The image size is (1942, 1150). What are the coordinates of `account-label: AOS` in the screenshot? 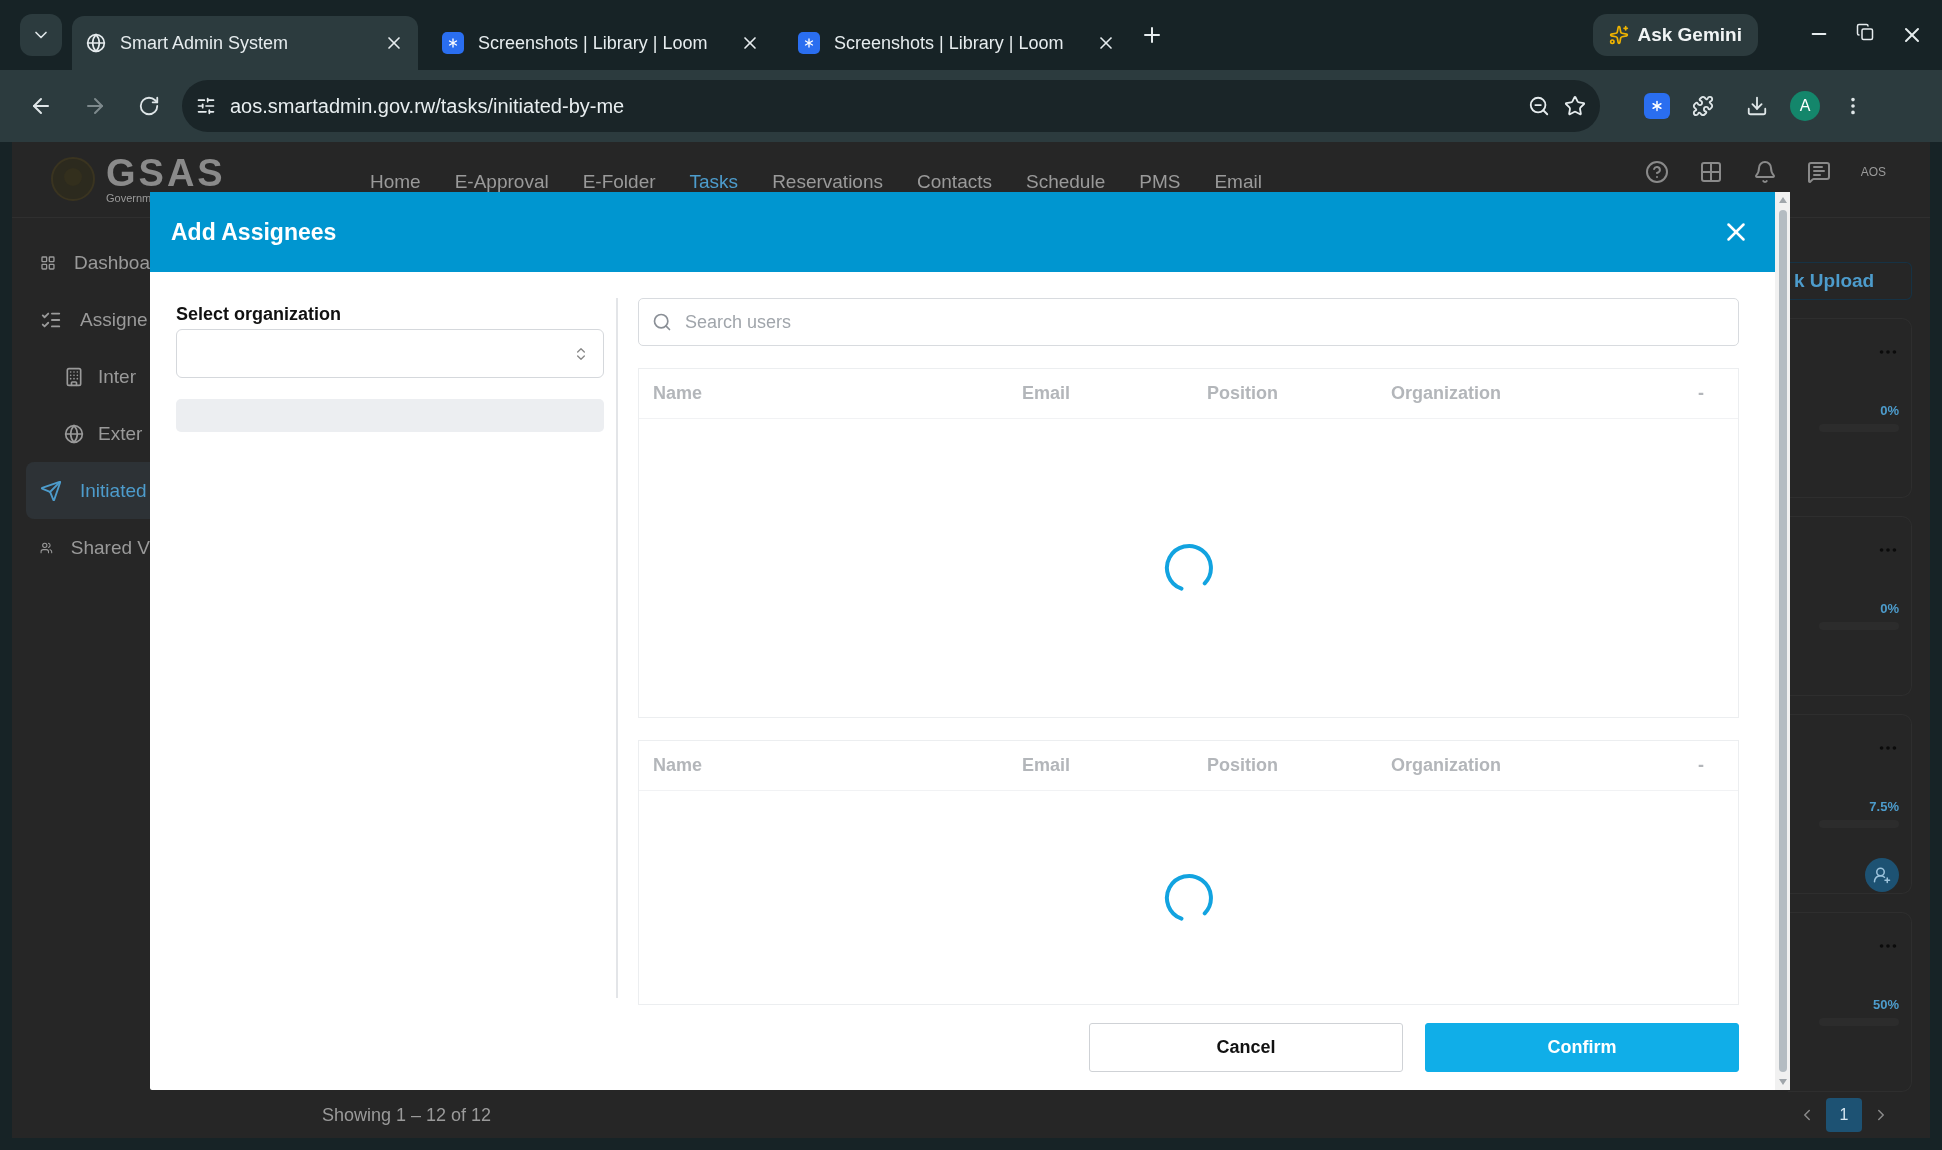 It's located at (1873, 172).